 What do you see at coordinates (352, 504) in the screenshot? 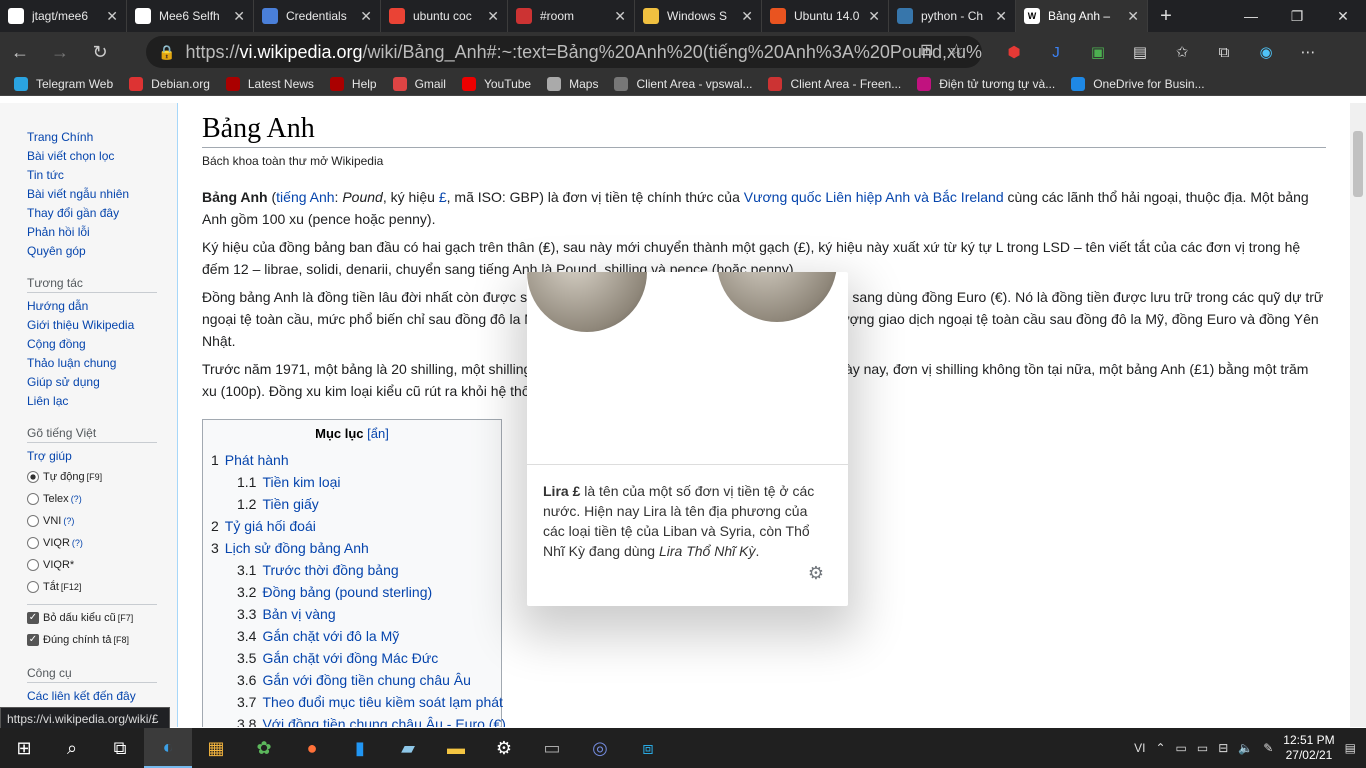
I see `toc-item: 1.2 Tiền giấy` at bounding box center [352, 504].